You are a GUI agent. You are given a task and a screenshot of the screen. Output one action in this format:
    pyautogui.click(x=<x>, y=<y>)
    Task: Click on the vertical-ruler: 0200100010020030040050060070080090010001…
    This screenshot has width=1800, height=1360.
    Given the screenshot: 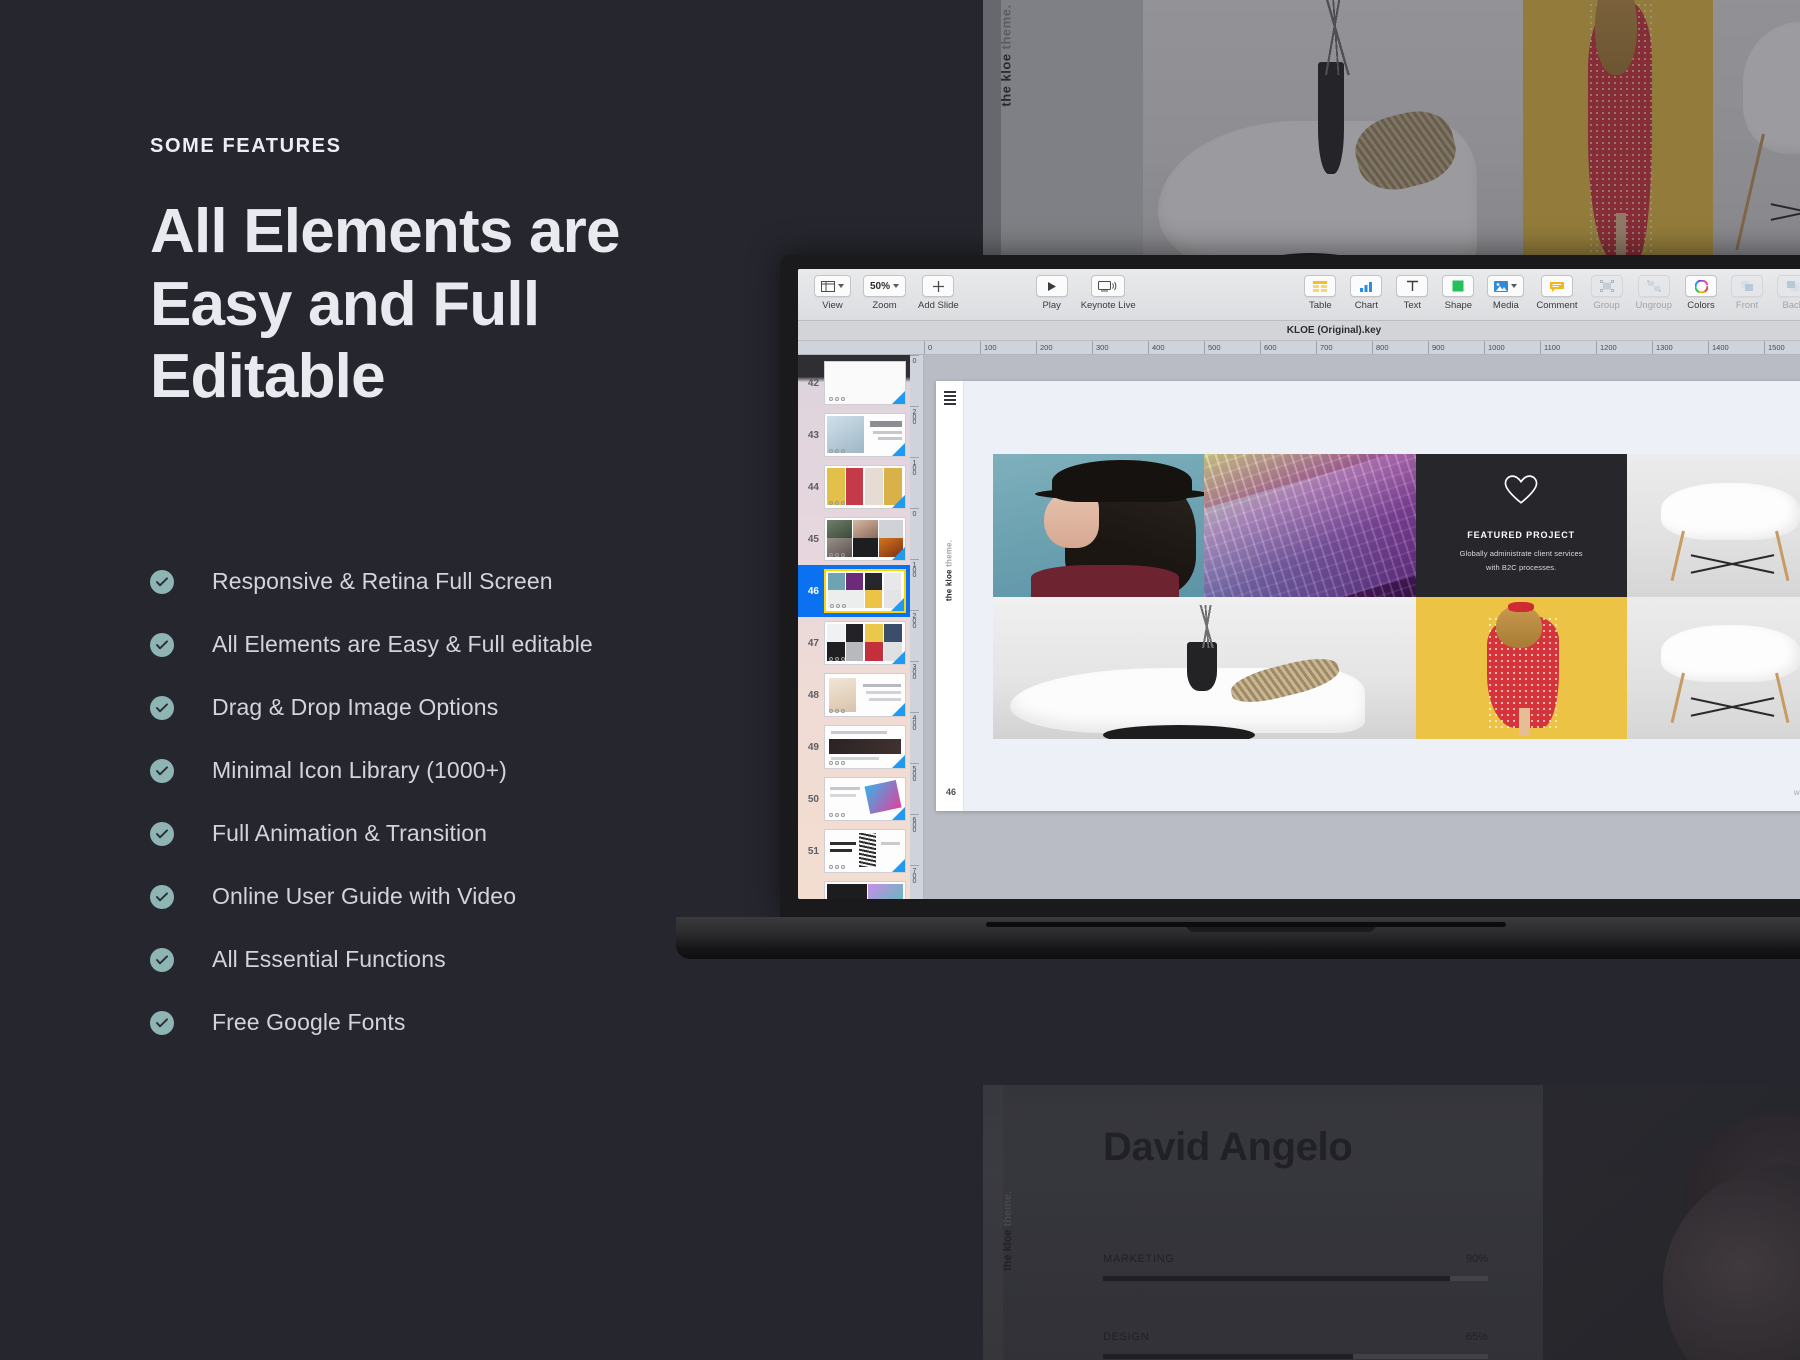 What is the action you would take?
    pyautogui.click(x=917, y=627)
    